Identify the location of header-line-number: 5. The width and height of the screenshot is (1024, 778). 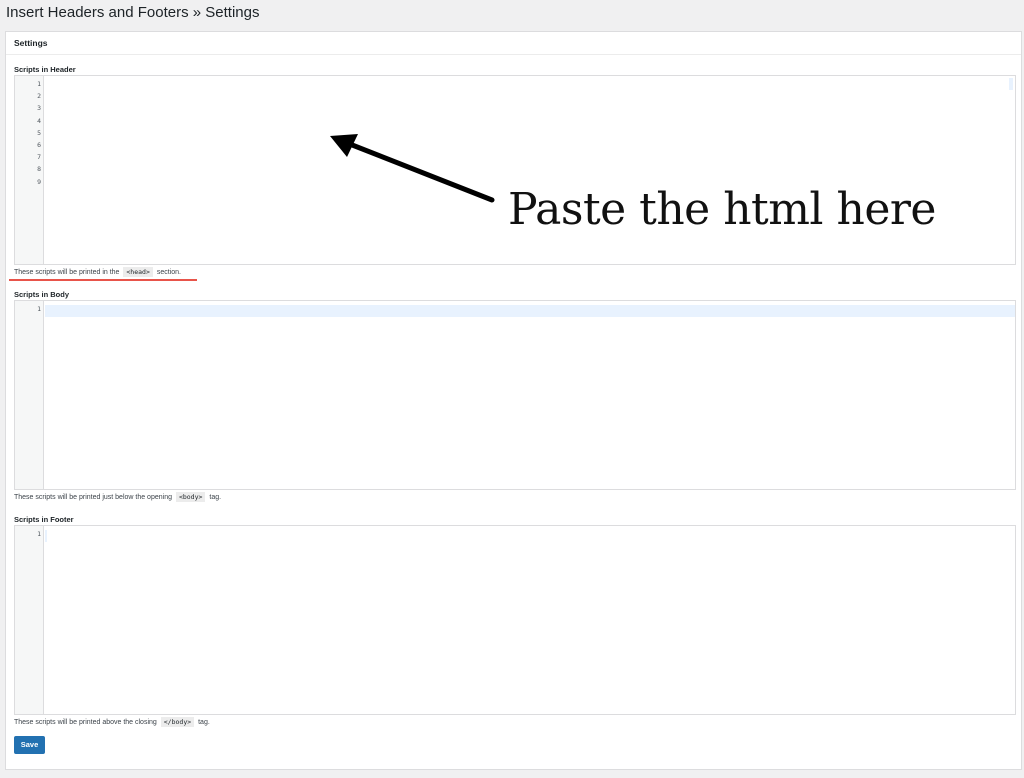
(39, 132).